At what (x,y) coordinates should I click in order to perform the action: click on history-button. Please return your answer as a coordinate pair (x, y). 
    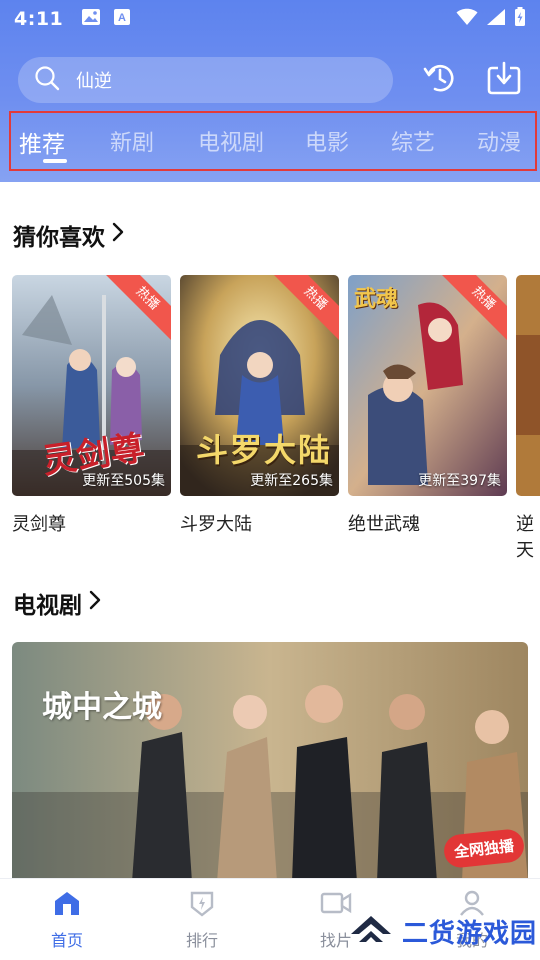
    Looking at the image, I should click on (439, 80).